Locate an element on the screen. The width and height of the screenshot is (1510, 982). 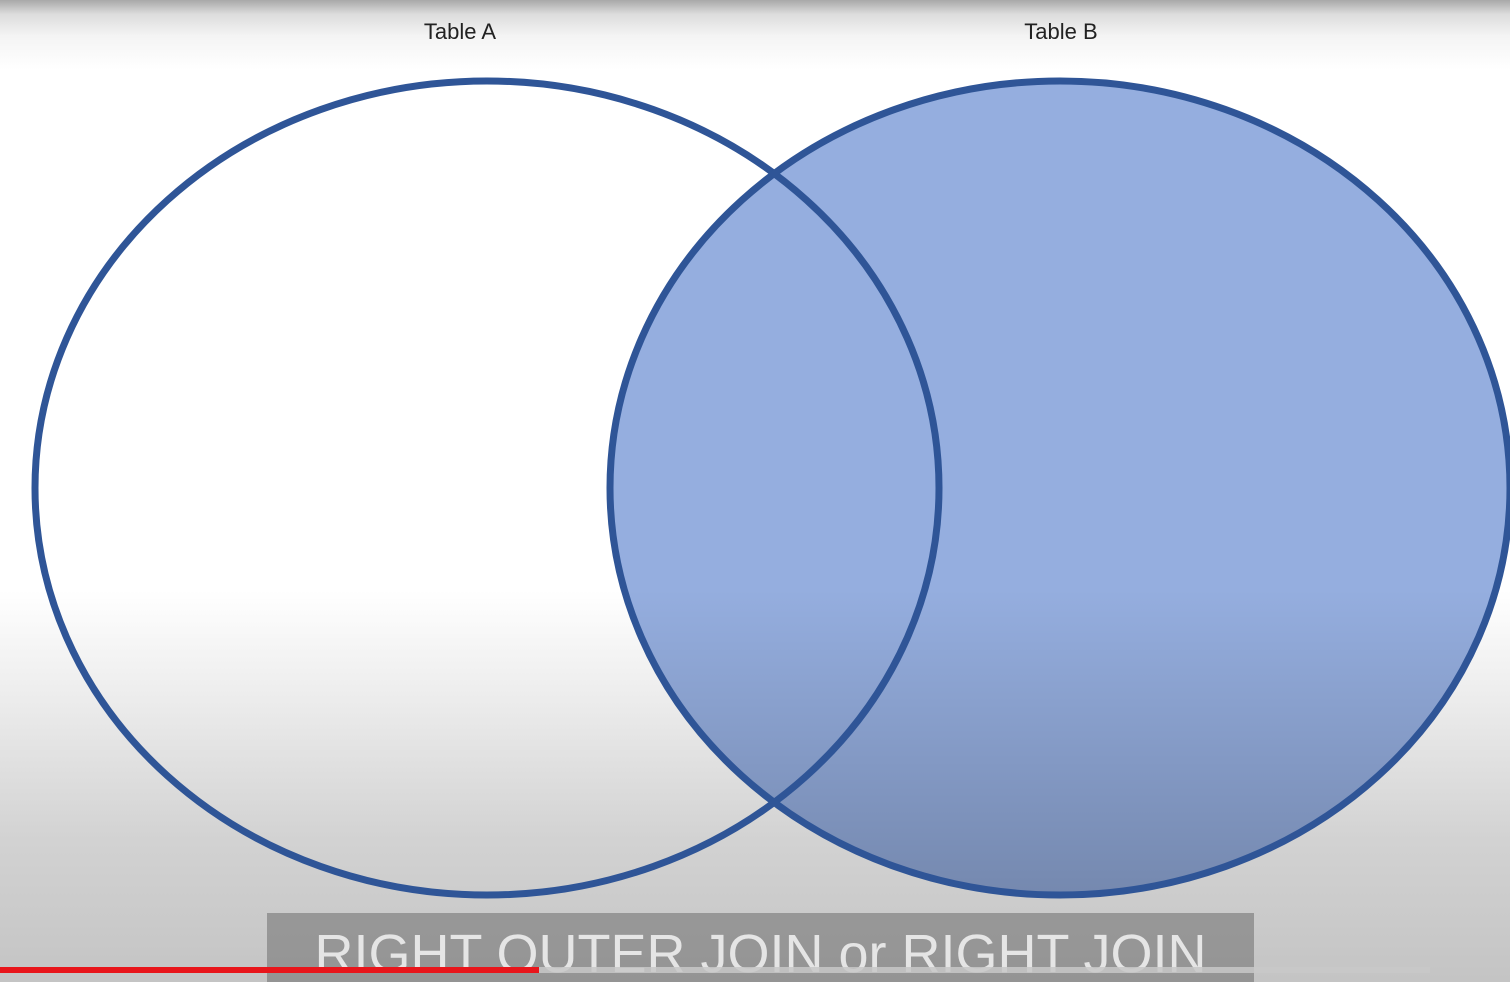
video-progress-bar is located at coordinates (715, 970).